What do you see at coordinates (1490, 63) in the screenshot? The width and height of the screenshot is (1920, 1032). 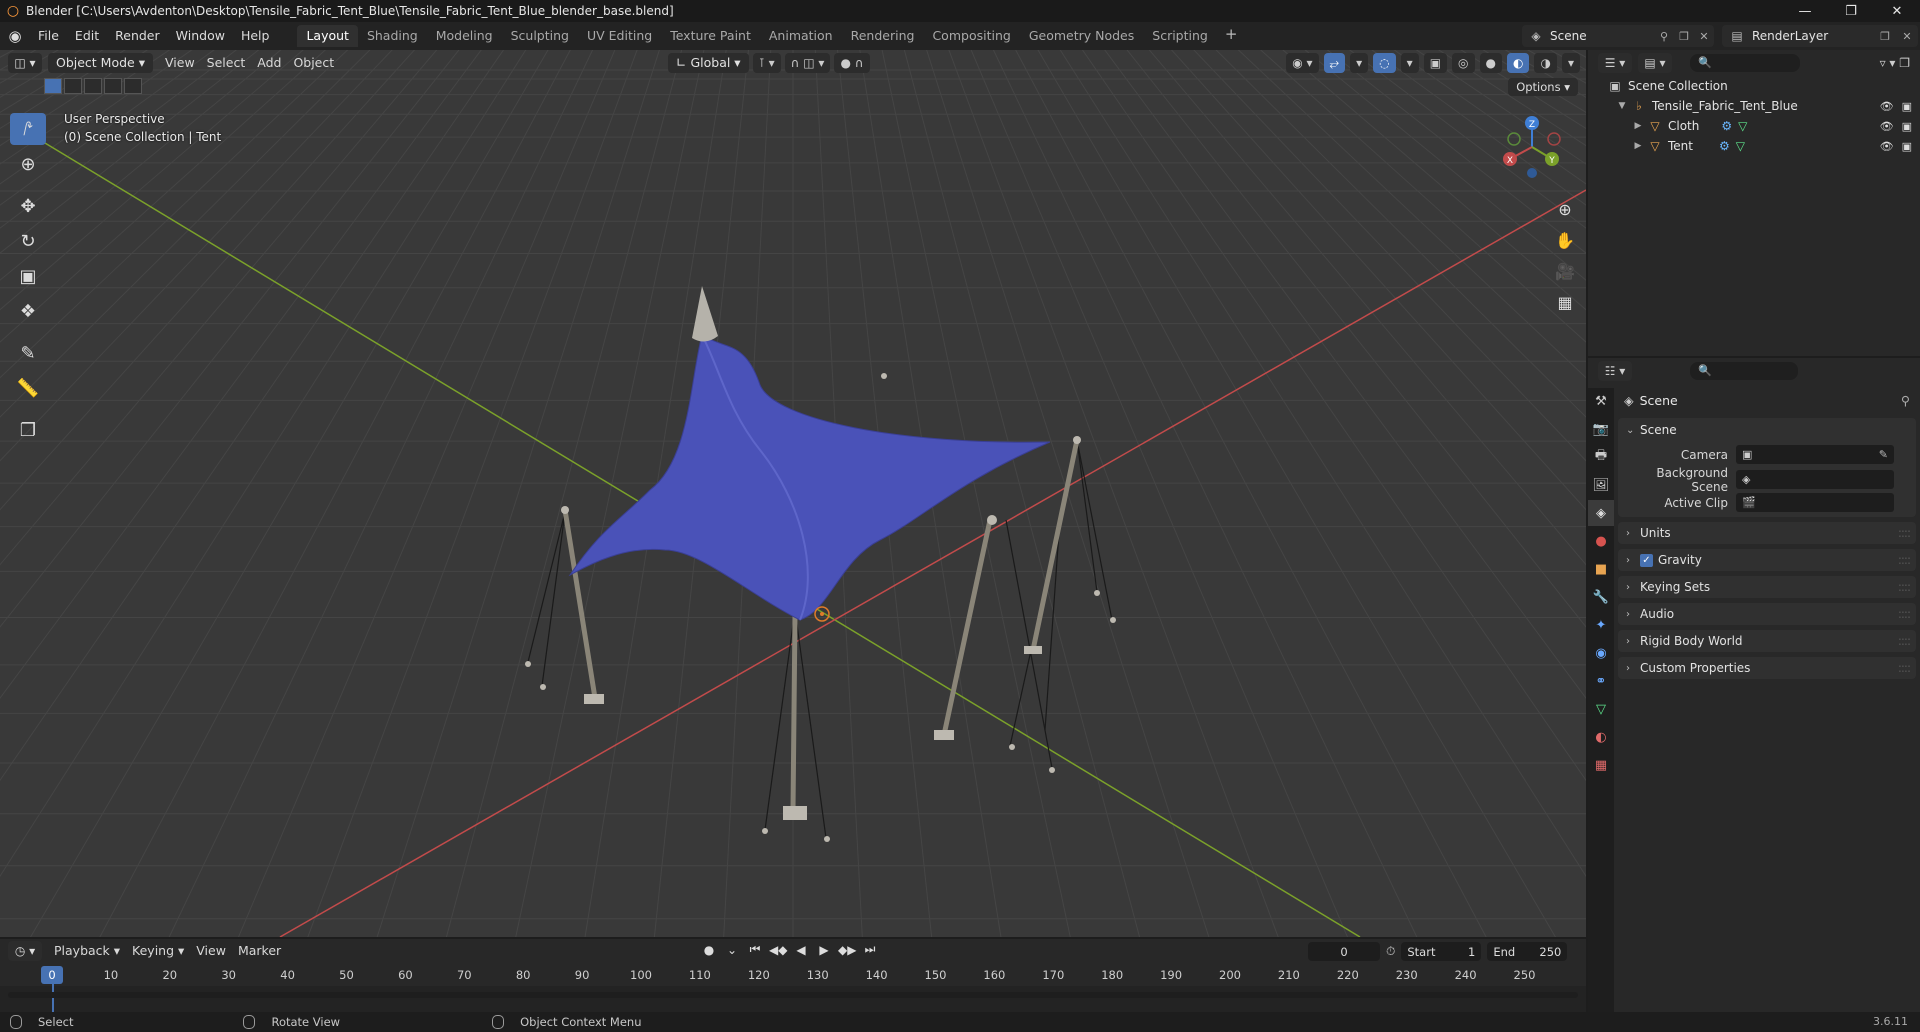 I see `solid-shading-icon: ●` at bounding box center [1490, 63].